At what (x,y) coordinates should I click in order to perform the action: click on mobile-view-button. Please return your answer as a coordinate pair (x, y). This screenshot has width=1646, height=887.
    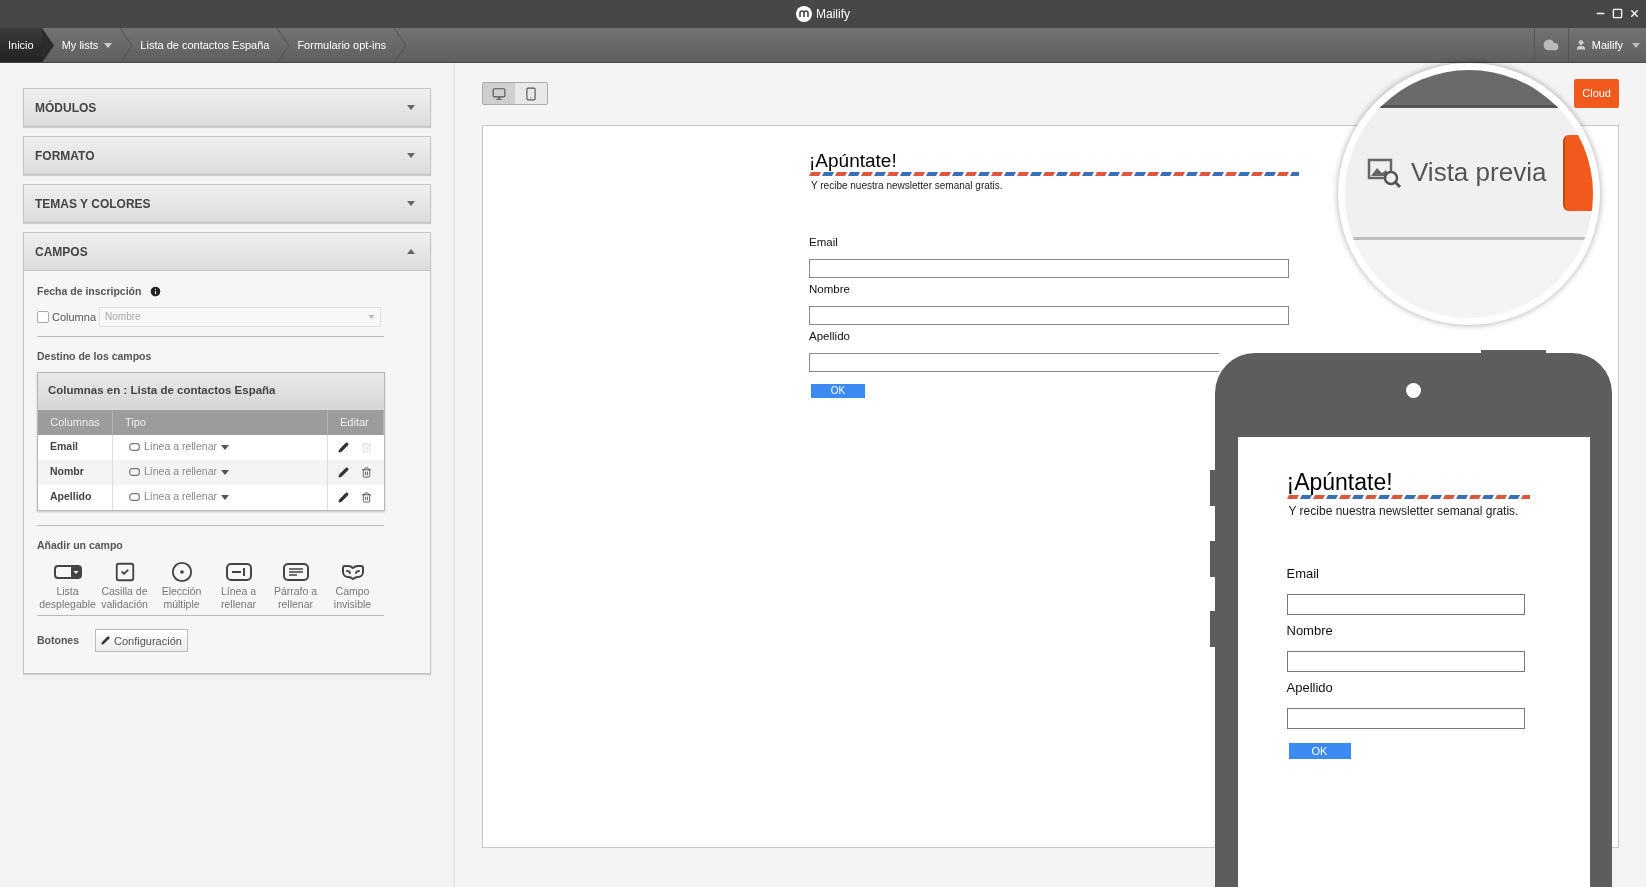
    Looking at the image, I should click on (531, 93).